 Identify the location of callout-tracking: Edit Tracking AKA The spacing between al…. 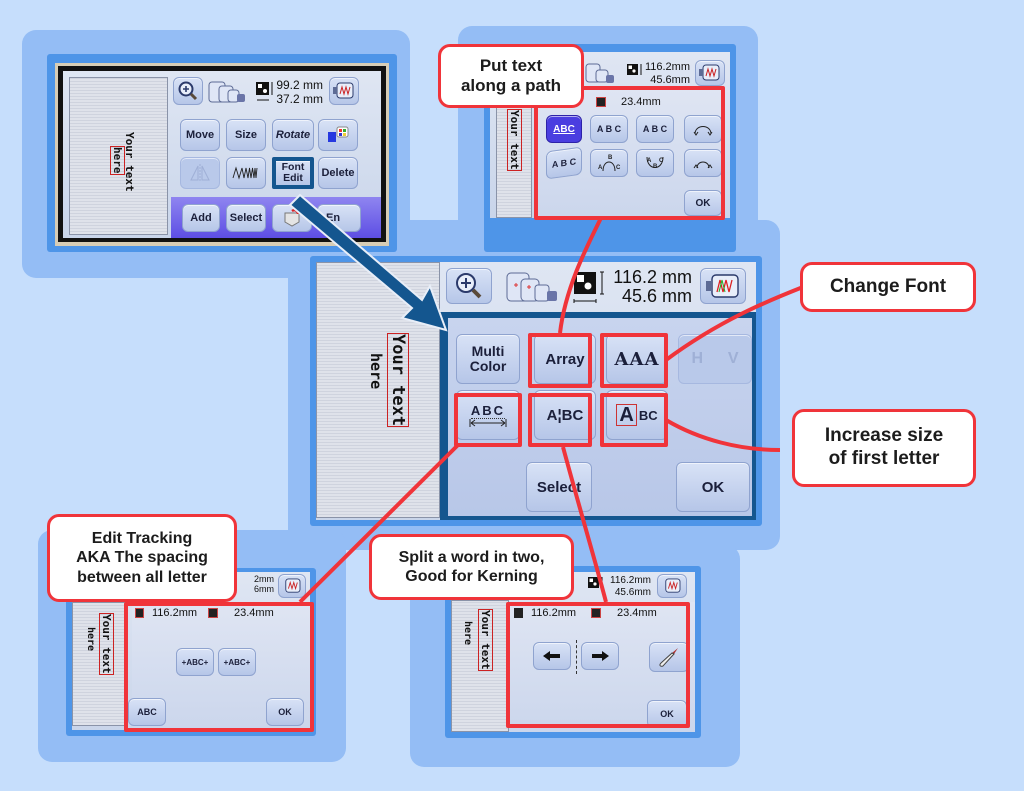
(142, 558).